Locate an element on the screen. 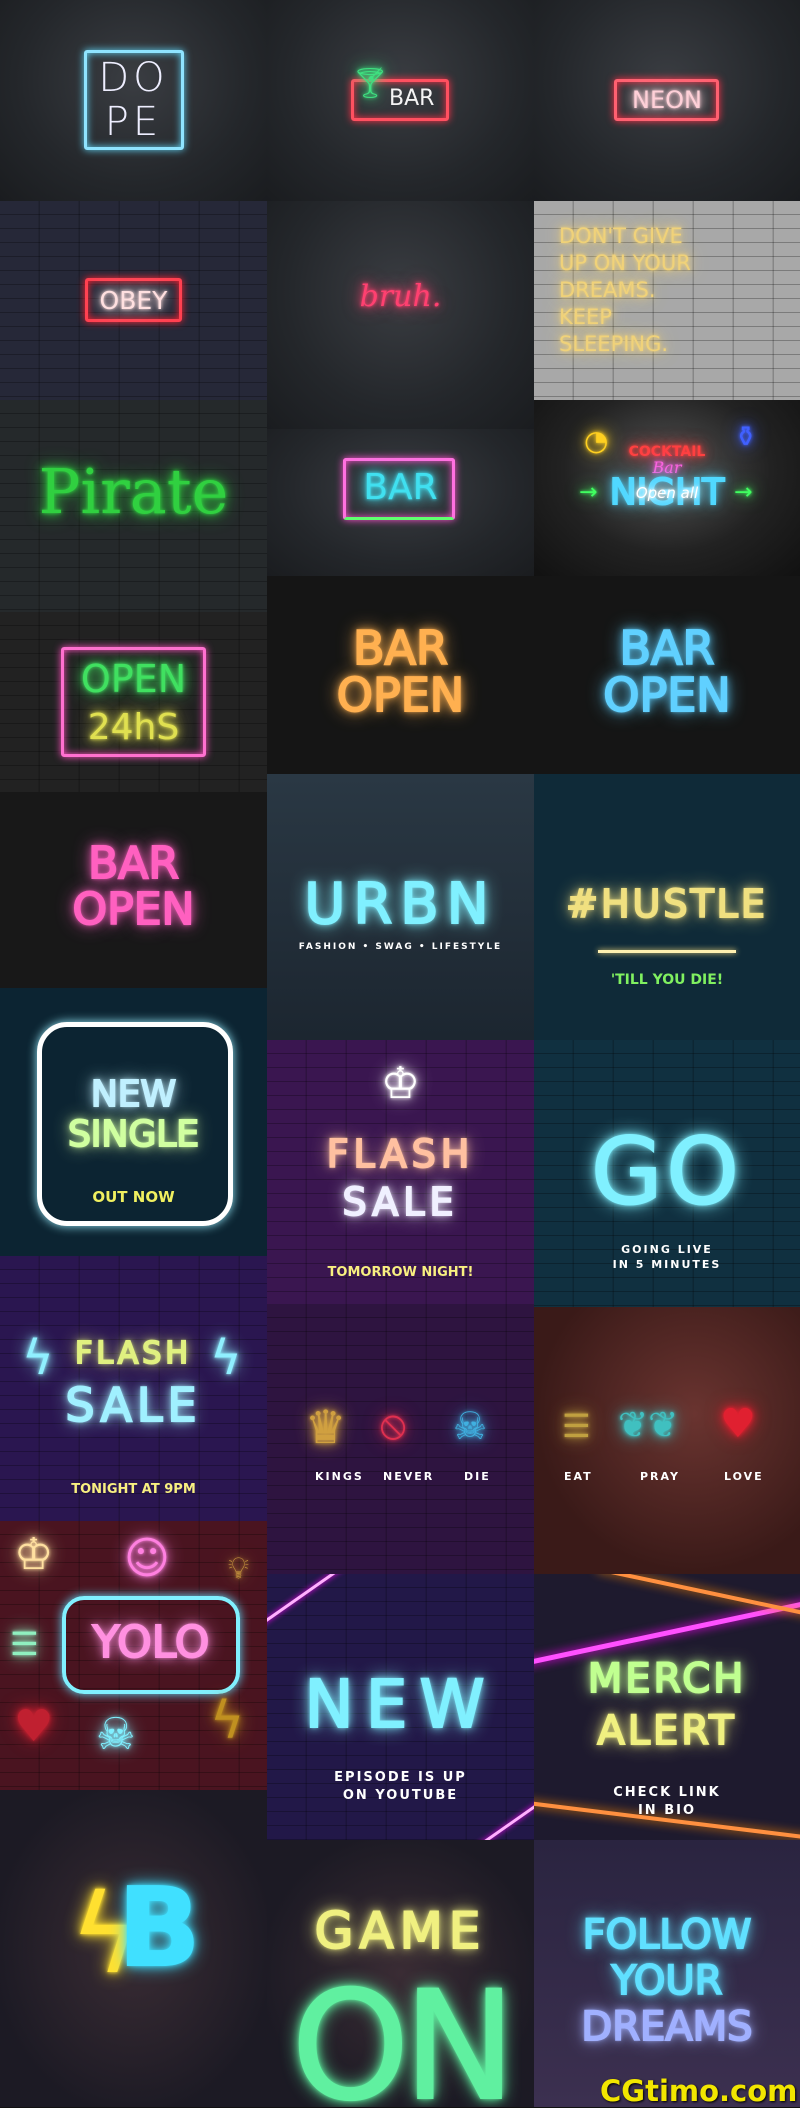  tile-lightning-b: ϟ B is located at coordinates (133, 1948).